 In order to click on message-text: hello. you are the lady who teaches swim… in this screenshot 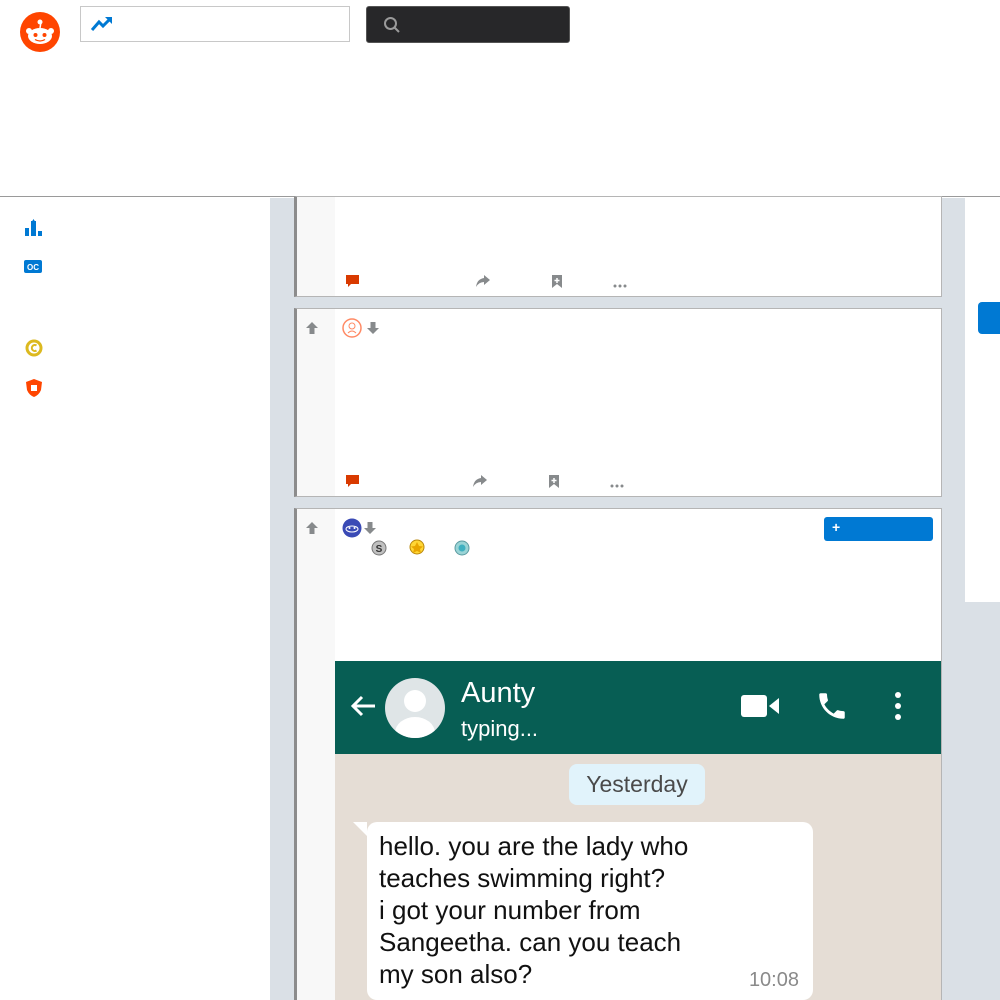, I will do `click(549, 910)`.